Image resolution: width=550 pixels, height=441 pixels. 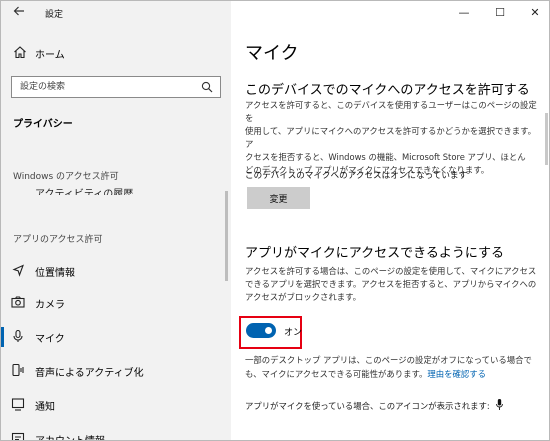 What do you see at coordinates (456, 374) in the screenshot?
I see `learn-why-link: 理由を確認する` at bounding box center [456, 374].